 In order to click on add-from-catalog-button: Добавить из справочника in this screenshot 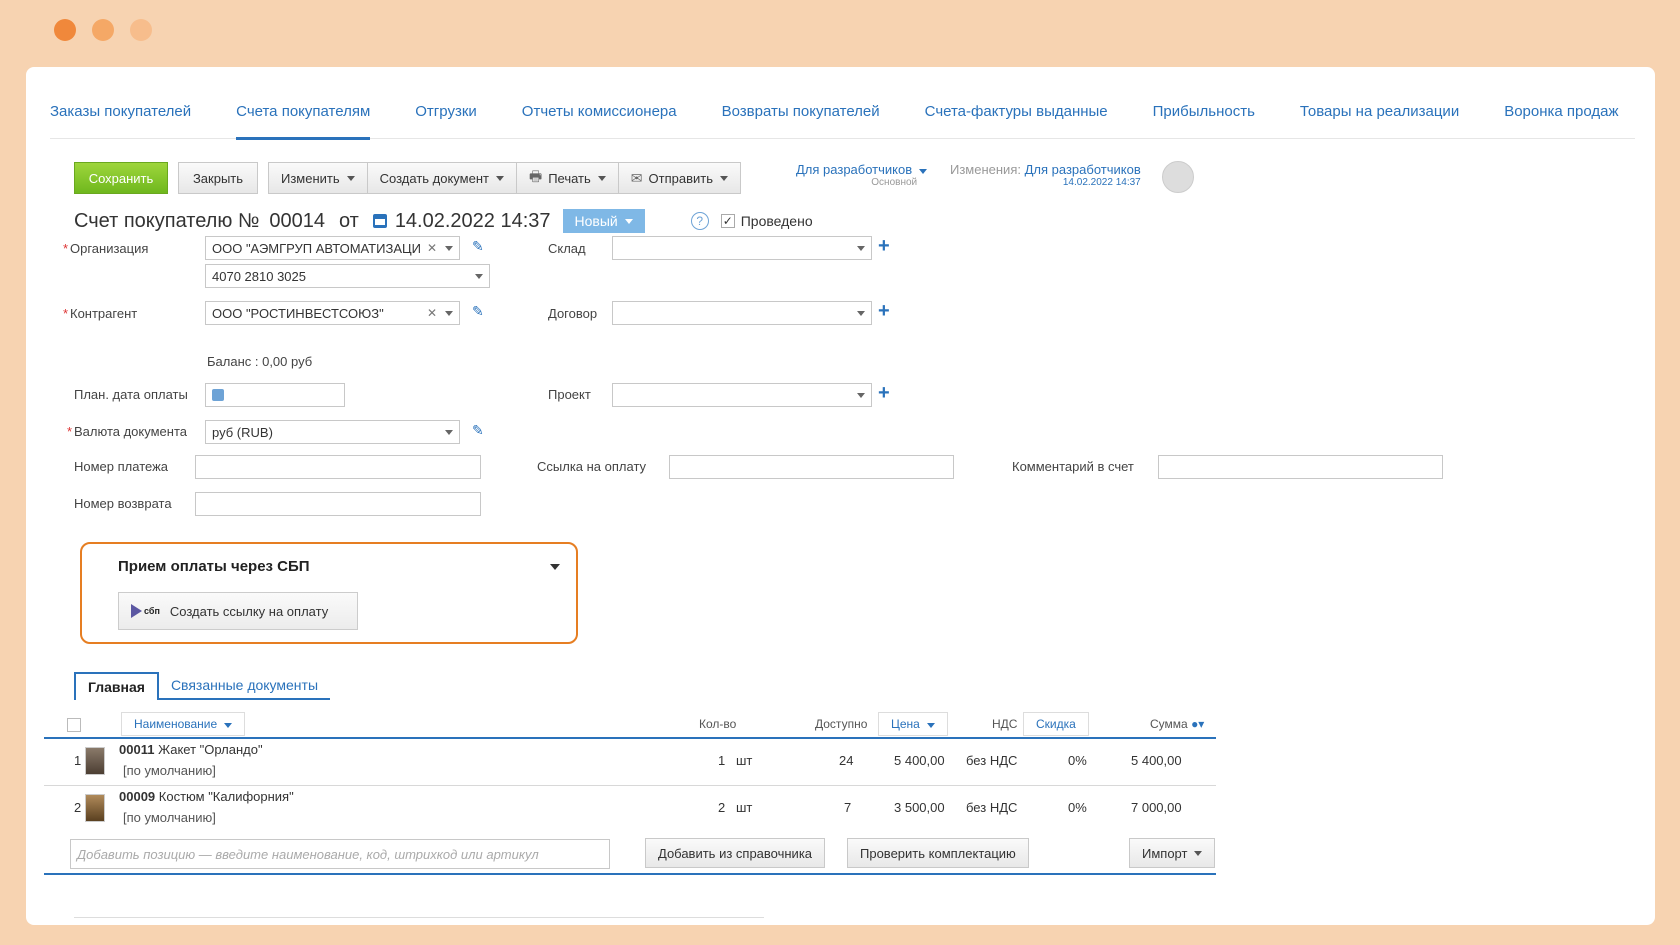, I will do `click(735, 853)`.